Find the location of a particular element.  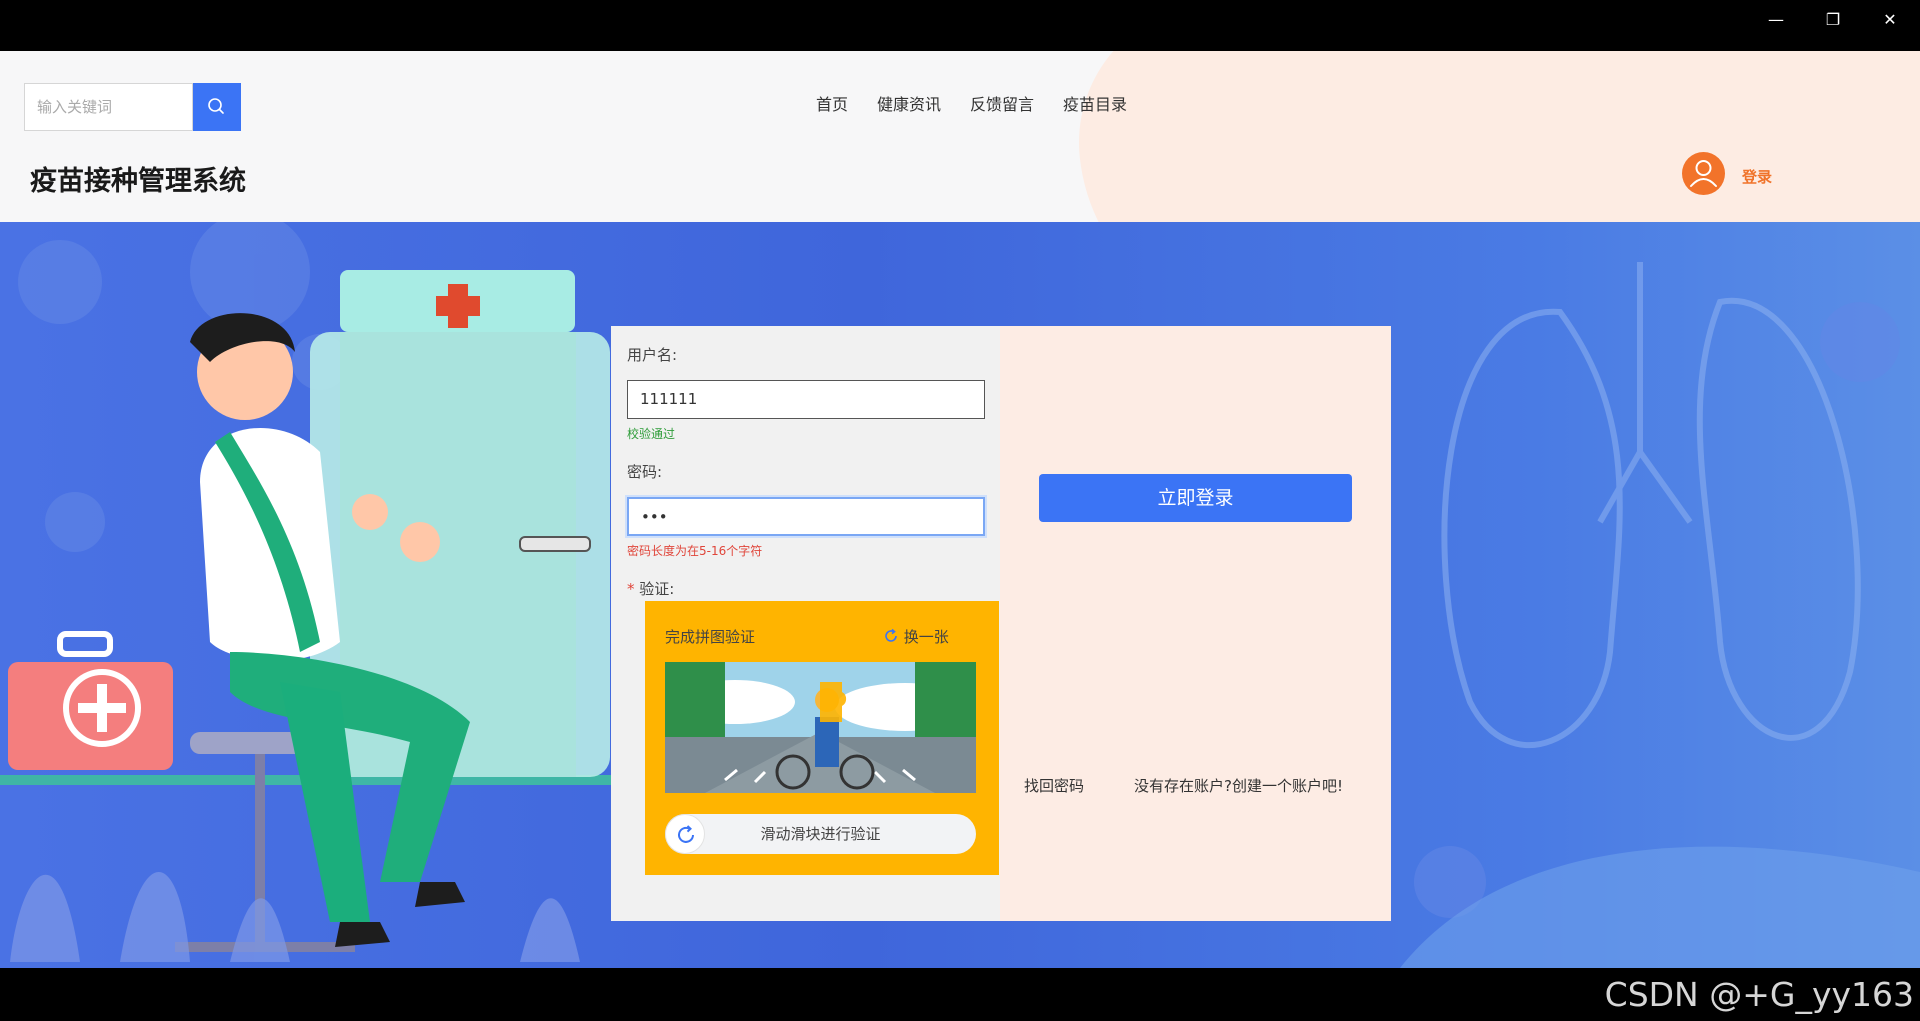

restore-button: ❐ is located at coordinates (1833, 20).